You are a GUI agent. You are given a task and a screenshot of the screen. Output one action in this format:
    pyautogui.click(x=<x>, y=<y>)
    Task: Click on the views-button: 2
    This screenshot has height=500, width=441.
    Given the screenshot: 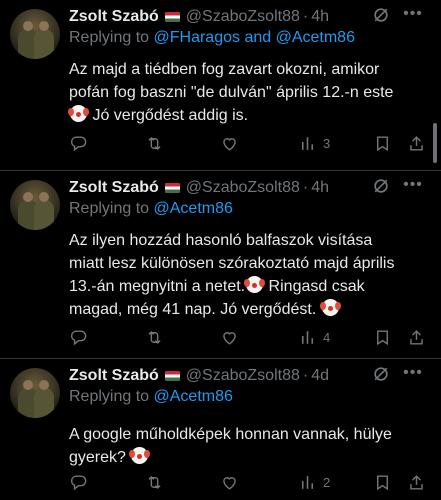 What is the action you would take?
    pyautogui.click(x=314, y=482)
    